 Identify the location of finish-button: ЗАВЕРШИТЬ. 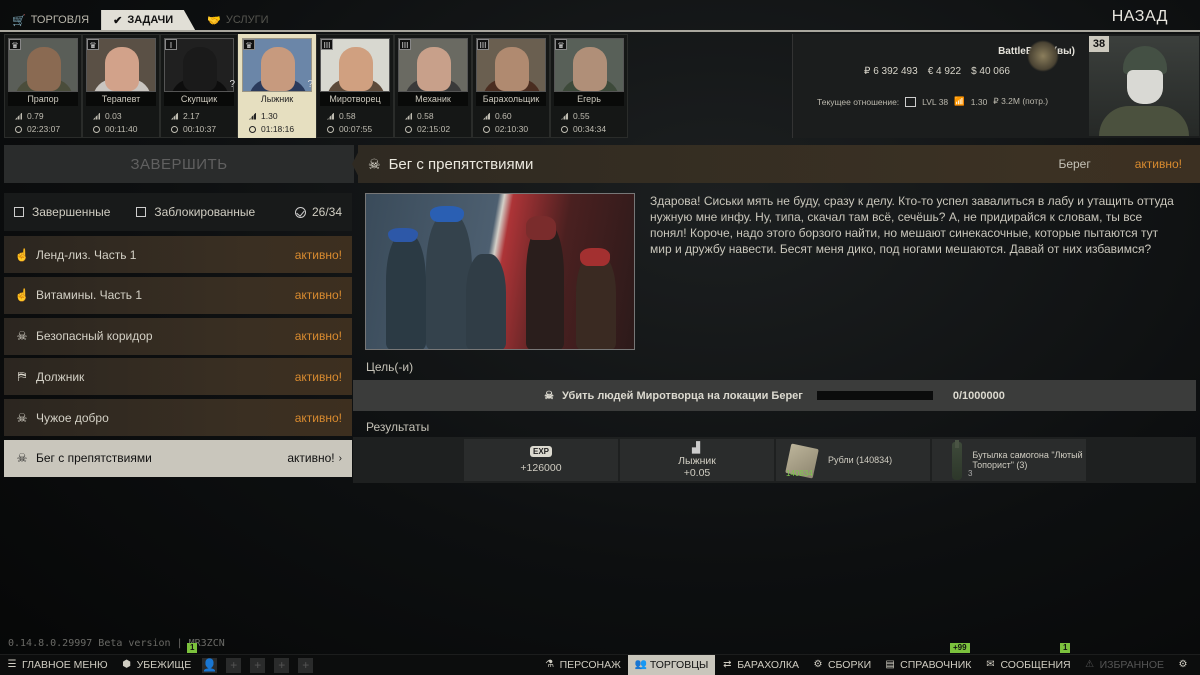
(179, 164).